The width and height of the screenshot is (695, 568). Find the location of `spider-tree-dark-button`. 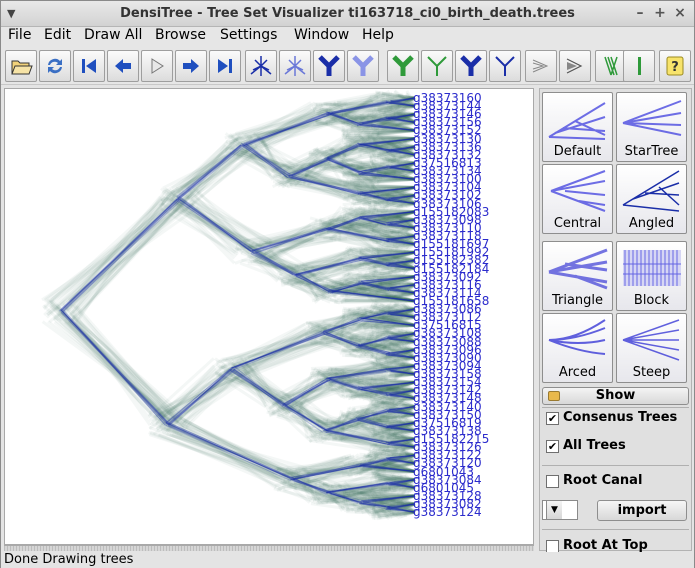

spider-tree-dark-button is located at coordinates (261, 66).